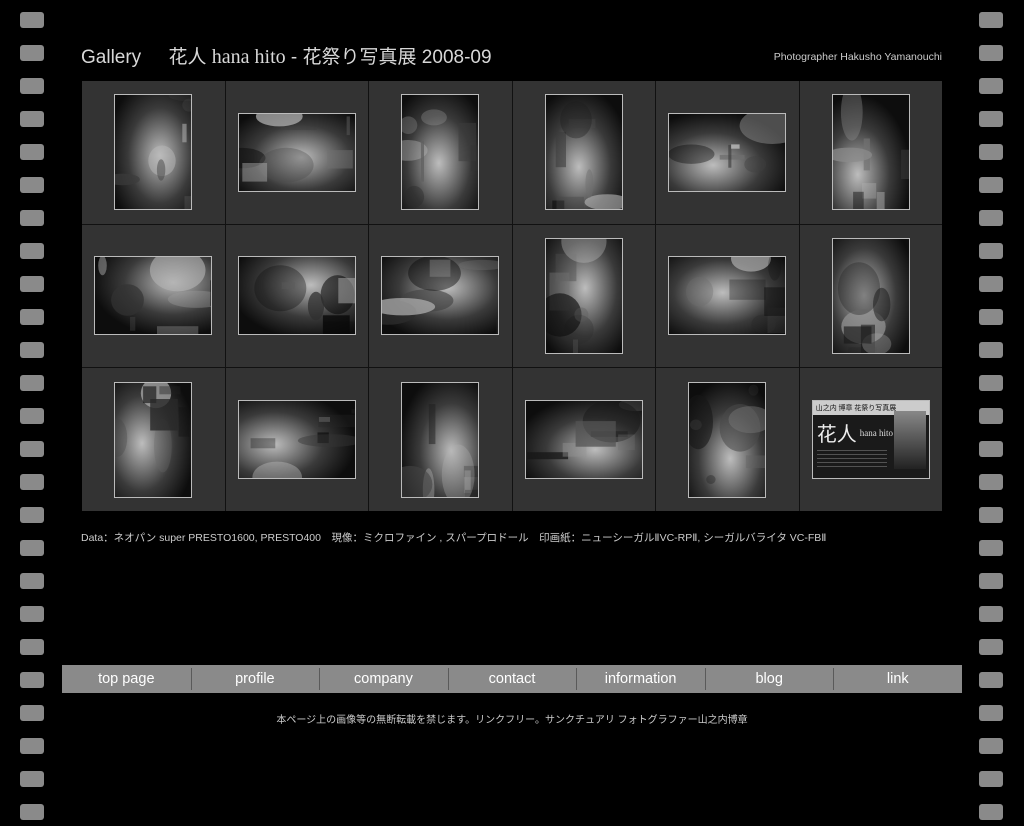  Describe the element at coordinates (187, 57) in the screenshot. I see `title-kanji: 花人` at that location.